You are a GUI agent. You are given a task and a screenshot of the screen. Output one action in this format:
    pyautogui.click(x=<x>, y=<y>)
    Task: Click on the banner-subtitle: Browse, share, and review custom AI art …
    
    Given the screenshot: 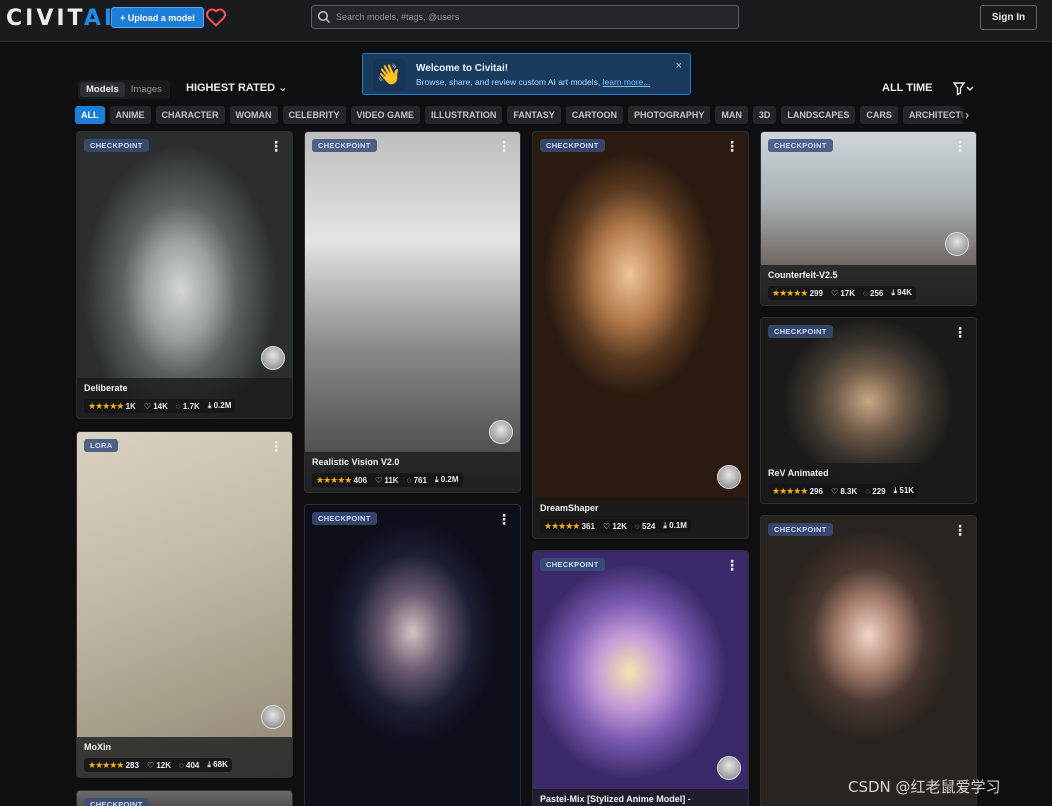 What is the action you would take?
    pyautogui.click(x=533, y=82)
    